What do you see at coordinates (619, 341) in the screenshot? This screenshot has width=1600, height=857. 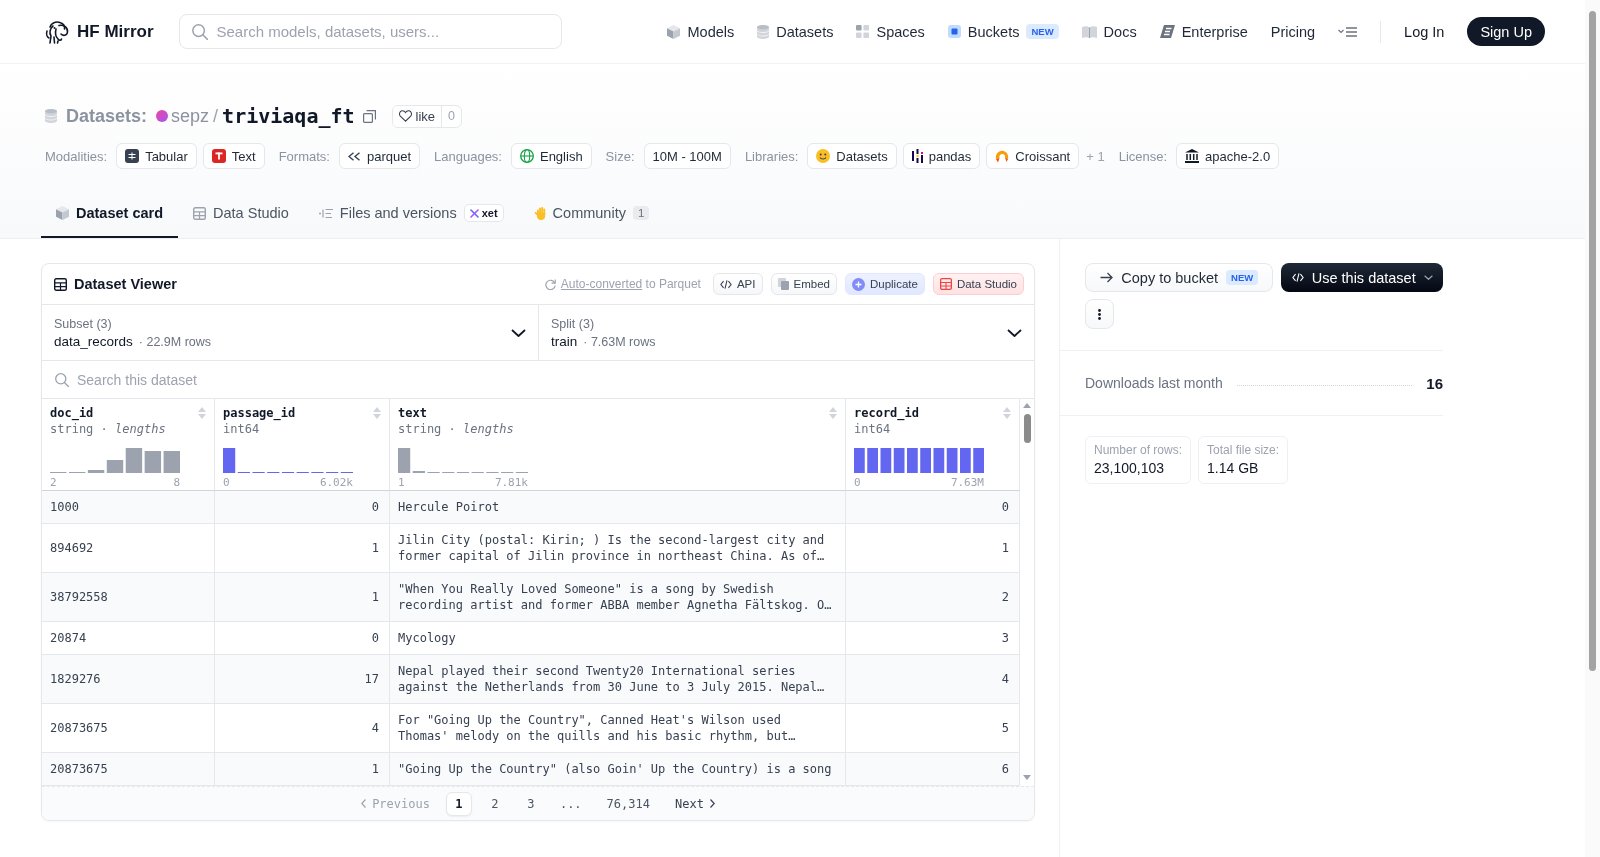 I see `row-count: · 7.63M rows` at bounding box center [619, 341].